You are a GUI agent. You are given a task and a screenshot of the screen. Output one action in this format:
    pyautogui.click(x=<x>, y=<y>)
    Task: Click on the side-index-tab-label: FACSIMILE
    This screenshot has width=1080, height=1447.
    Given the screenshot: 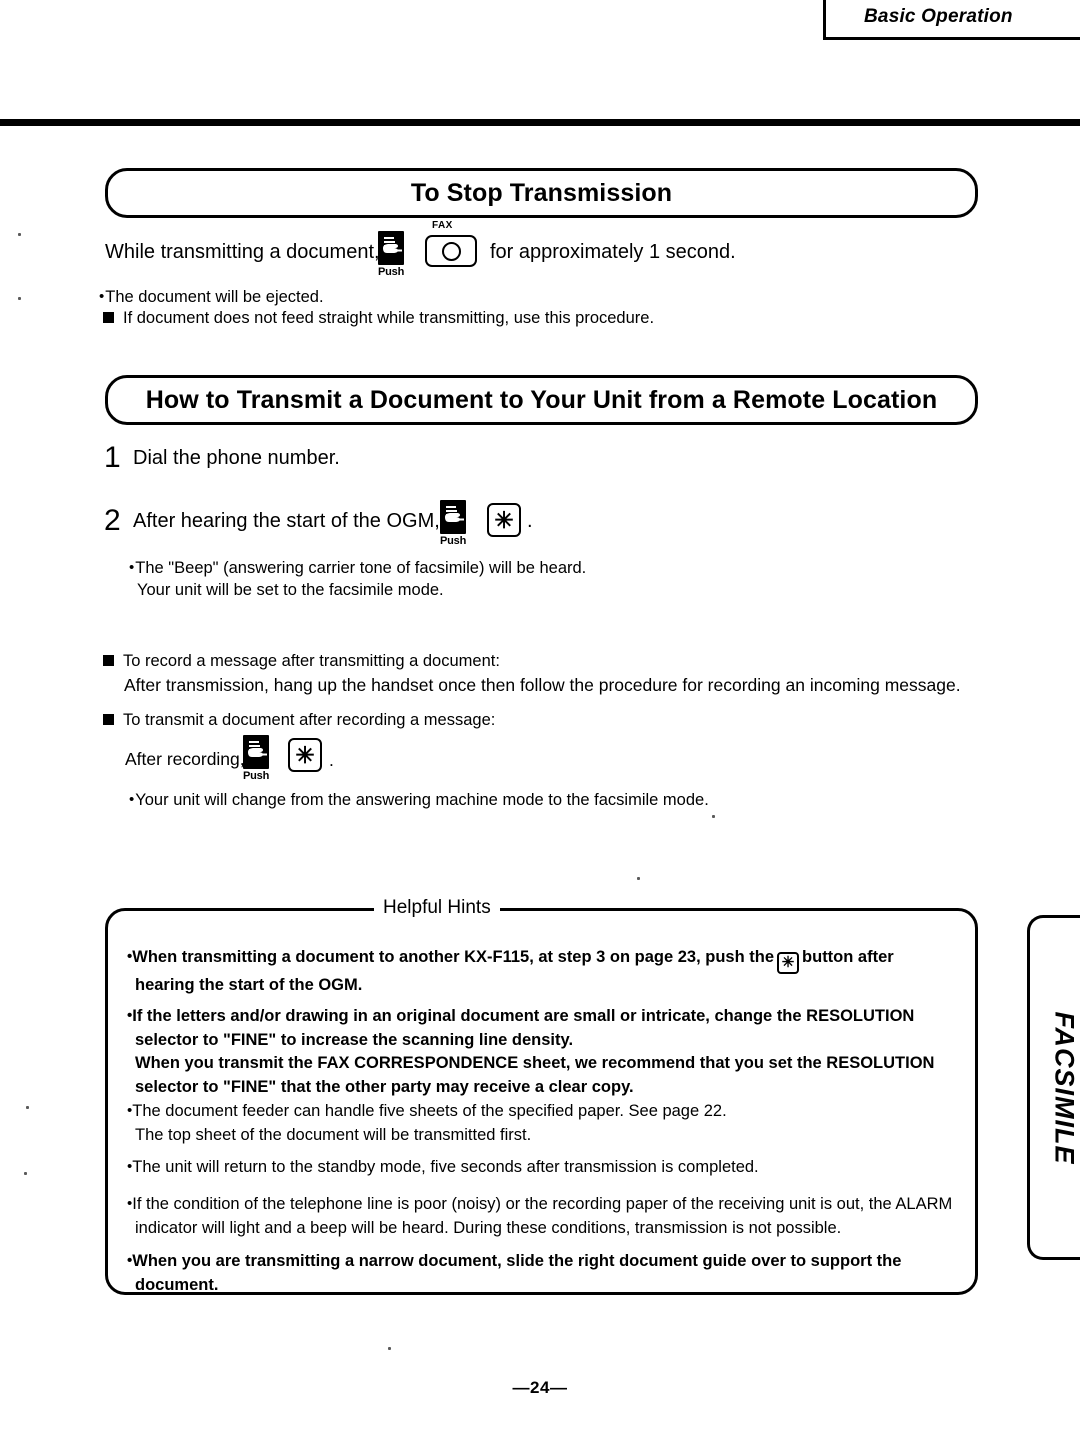 What is the action you would take?
    pyautogui.click(x=1064, y=1087)
    